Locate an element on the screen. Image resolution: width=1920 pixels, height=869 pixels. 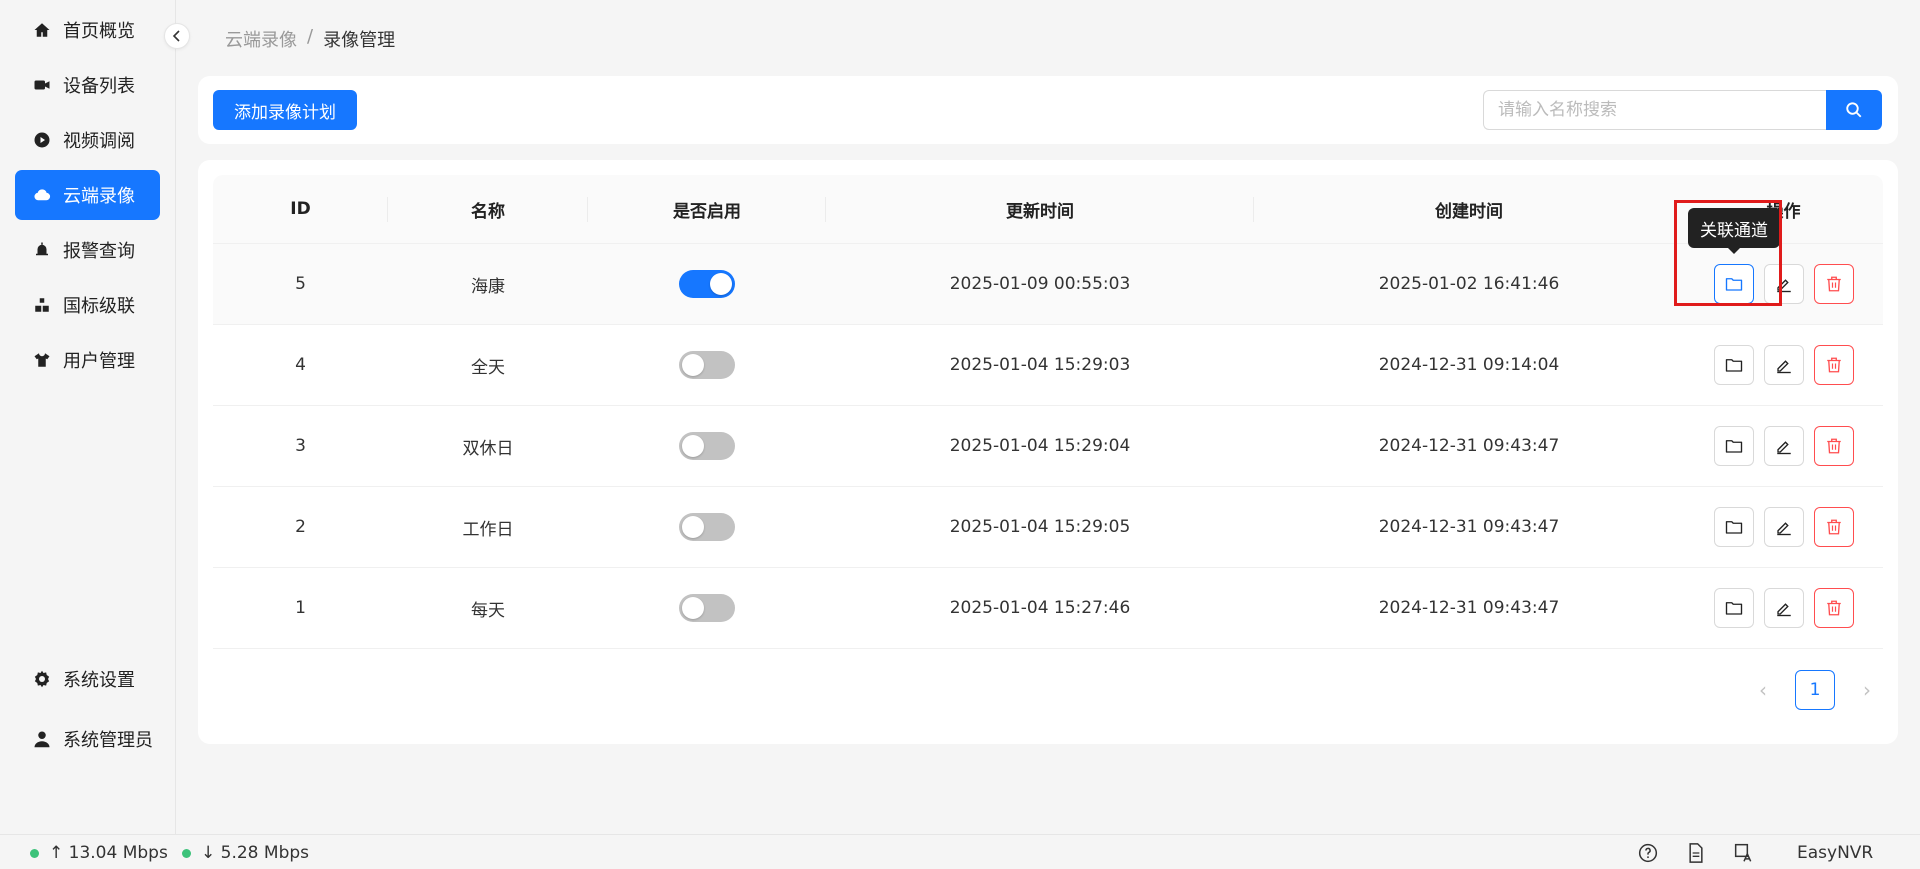
cloud-icon is located at coordinates (42, 195).